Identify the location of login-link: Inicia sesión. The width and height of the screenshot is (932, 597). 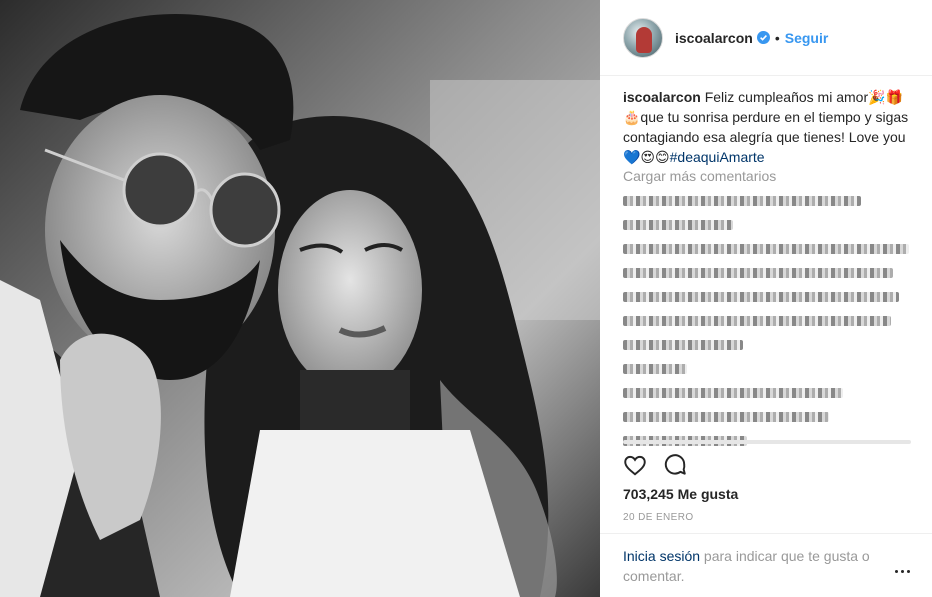
(661, 556).